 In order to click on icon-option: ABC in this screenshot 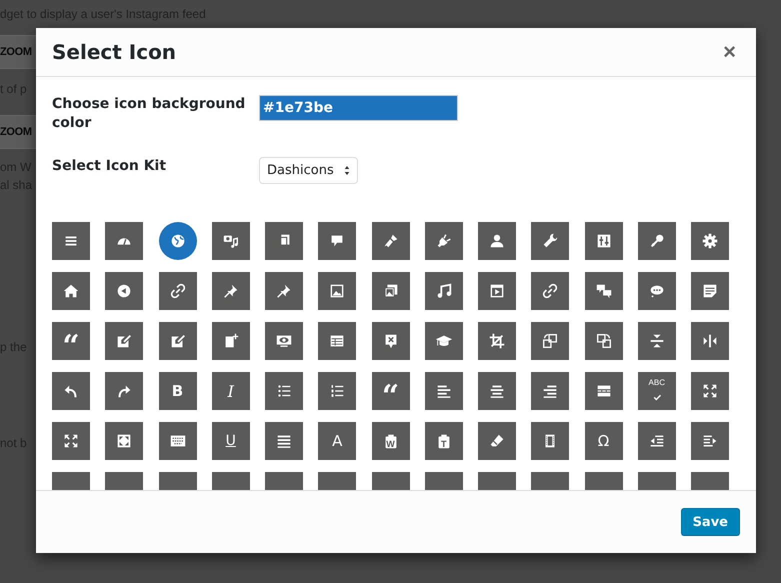, I will do `click(657, 391)`.